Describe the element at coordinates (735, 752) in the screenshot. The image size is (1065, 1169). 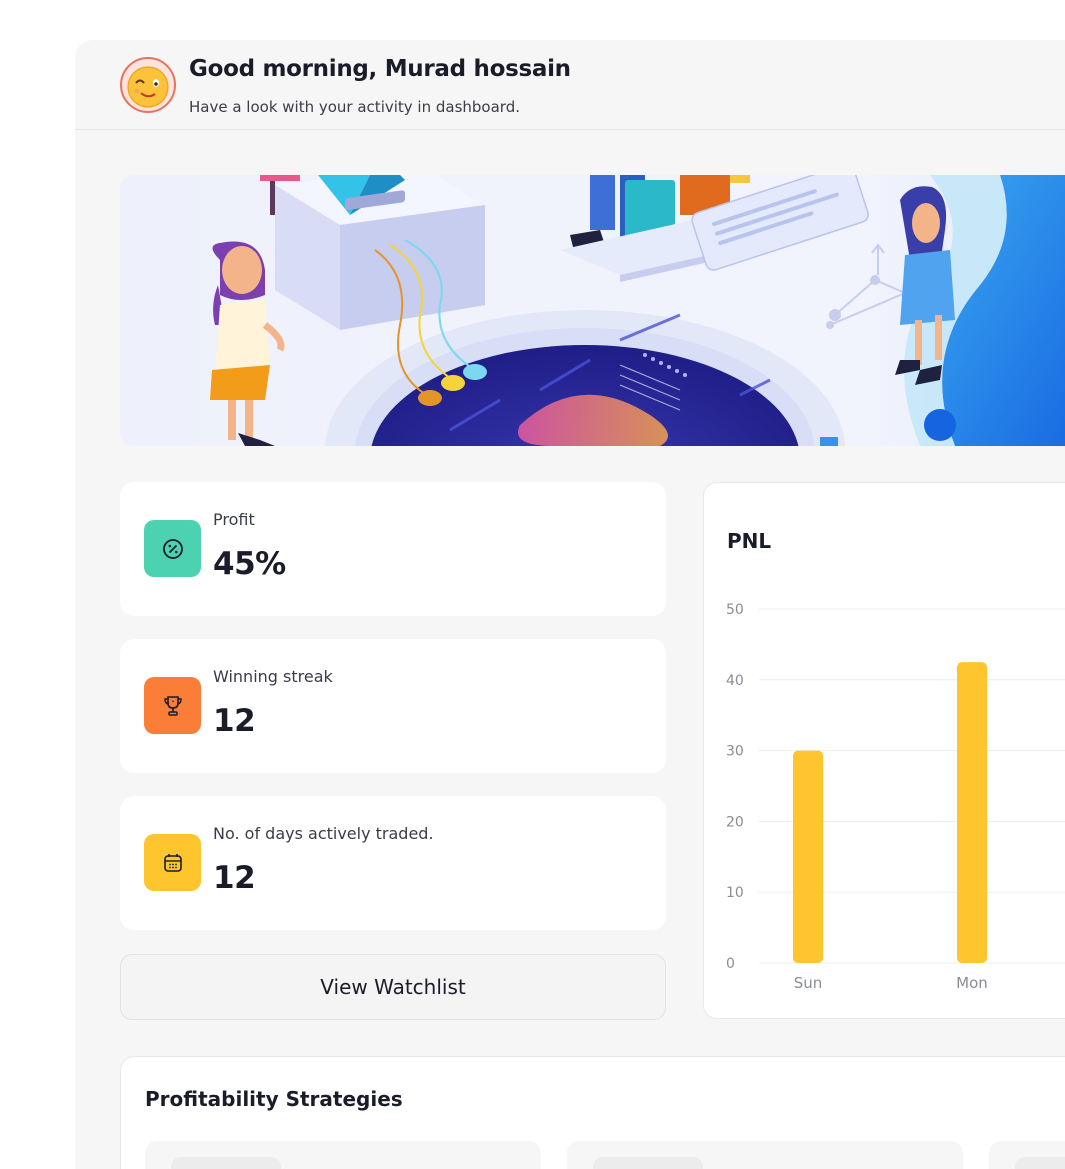
I see `y-tick-label: 30` at that location.